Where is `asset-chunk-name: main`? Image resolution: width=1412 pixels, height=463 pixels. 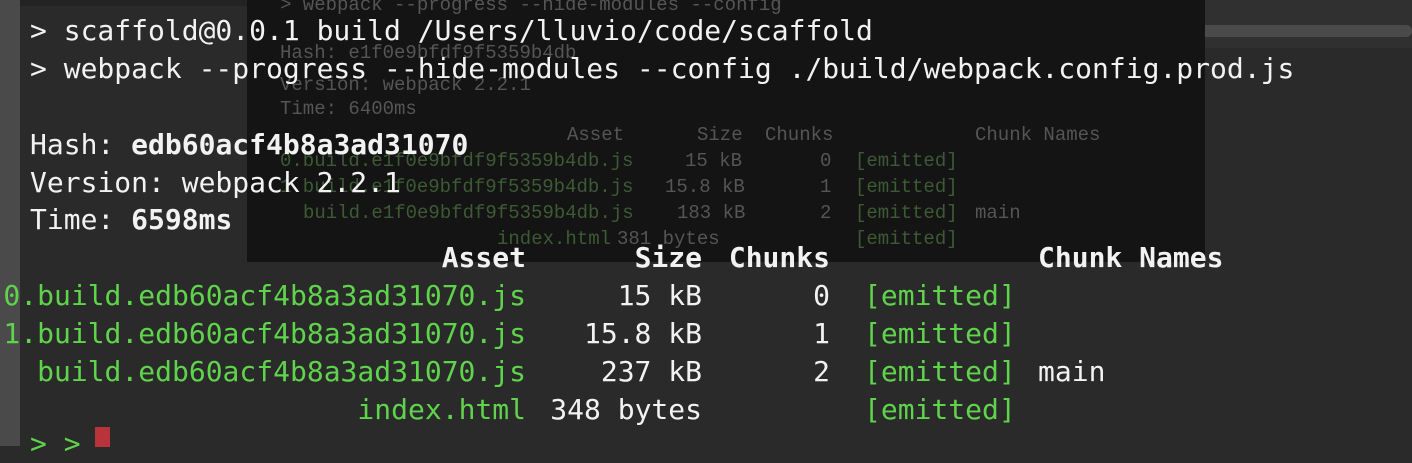
asset-chunk-name: main is located at coordinates (1072, 371).